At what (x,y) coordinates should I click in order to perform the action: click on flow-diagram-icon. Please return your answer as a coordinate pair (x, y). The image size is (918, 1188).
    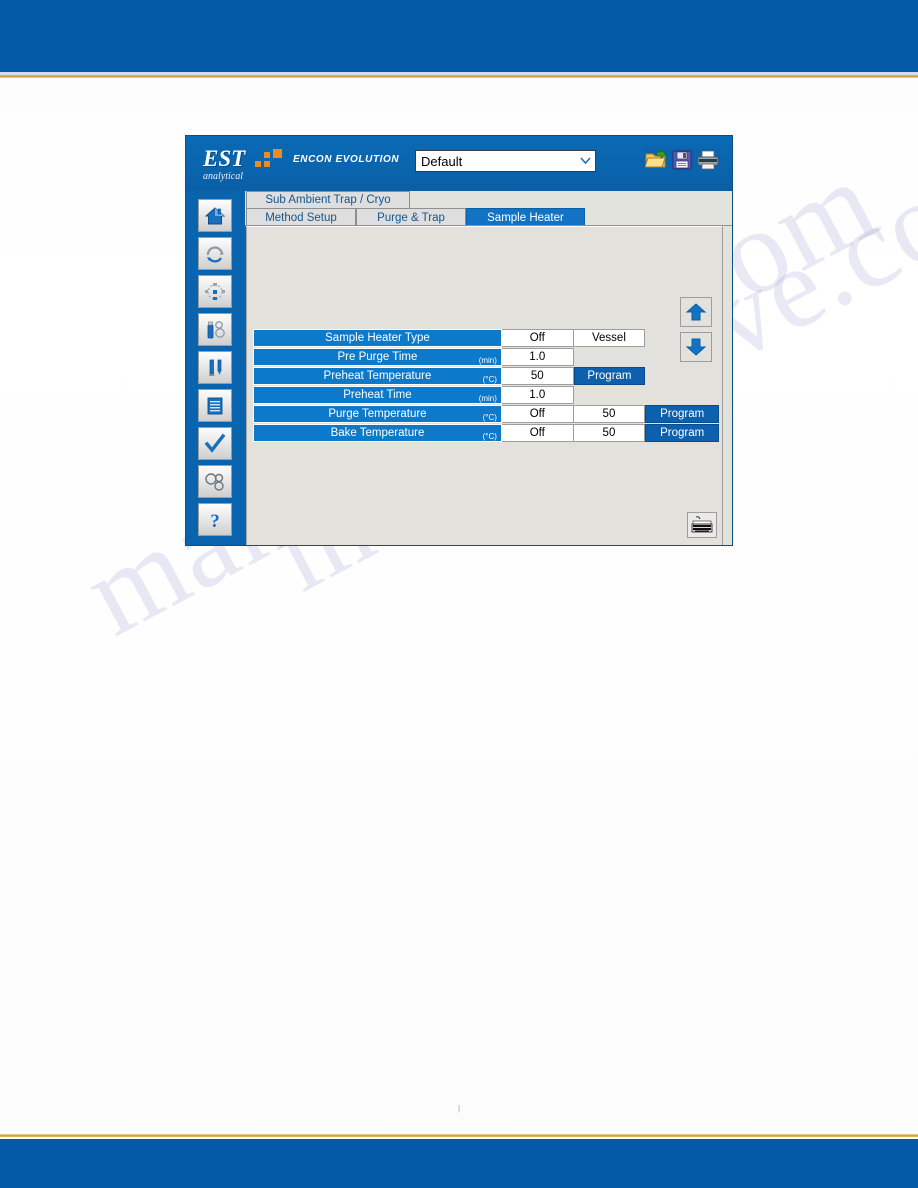
    Looking at the image, I should click on (215, 292).